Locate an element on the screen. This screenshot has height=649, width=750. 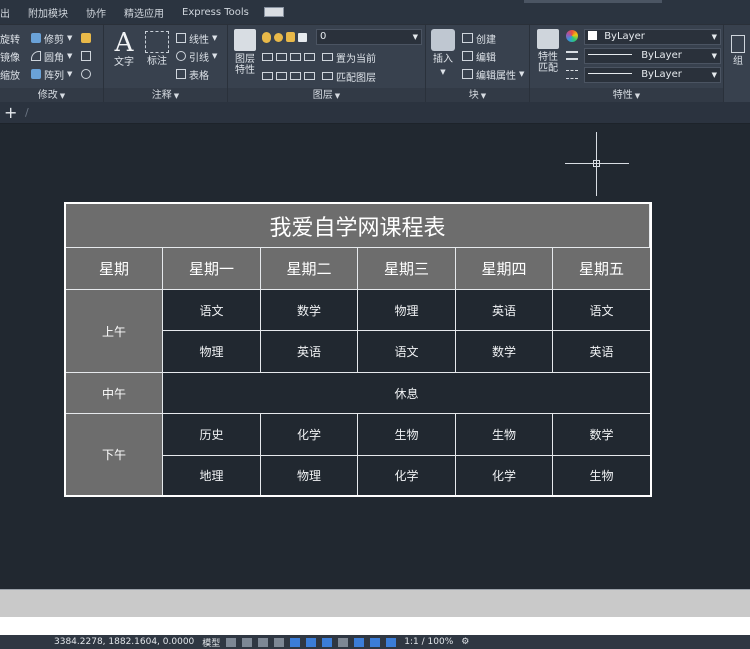
layer-unlock-icon is located at coordinates (309, 76).